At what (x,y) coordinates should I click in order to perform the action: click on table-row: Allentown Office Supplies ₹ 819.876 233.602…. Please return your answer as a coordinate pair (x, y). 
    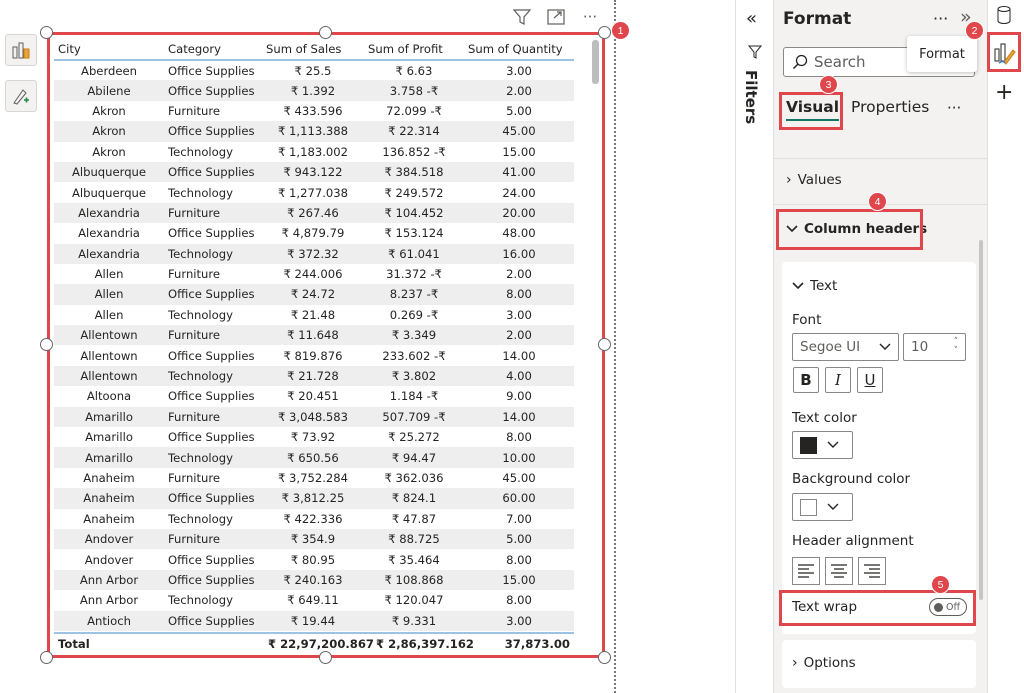
    Looking at the image, I should click on (314, 355).